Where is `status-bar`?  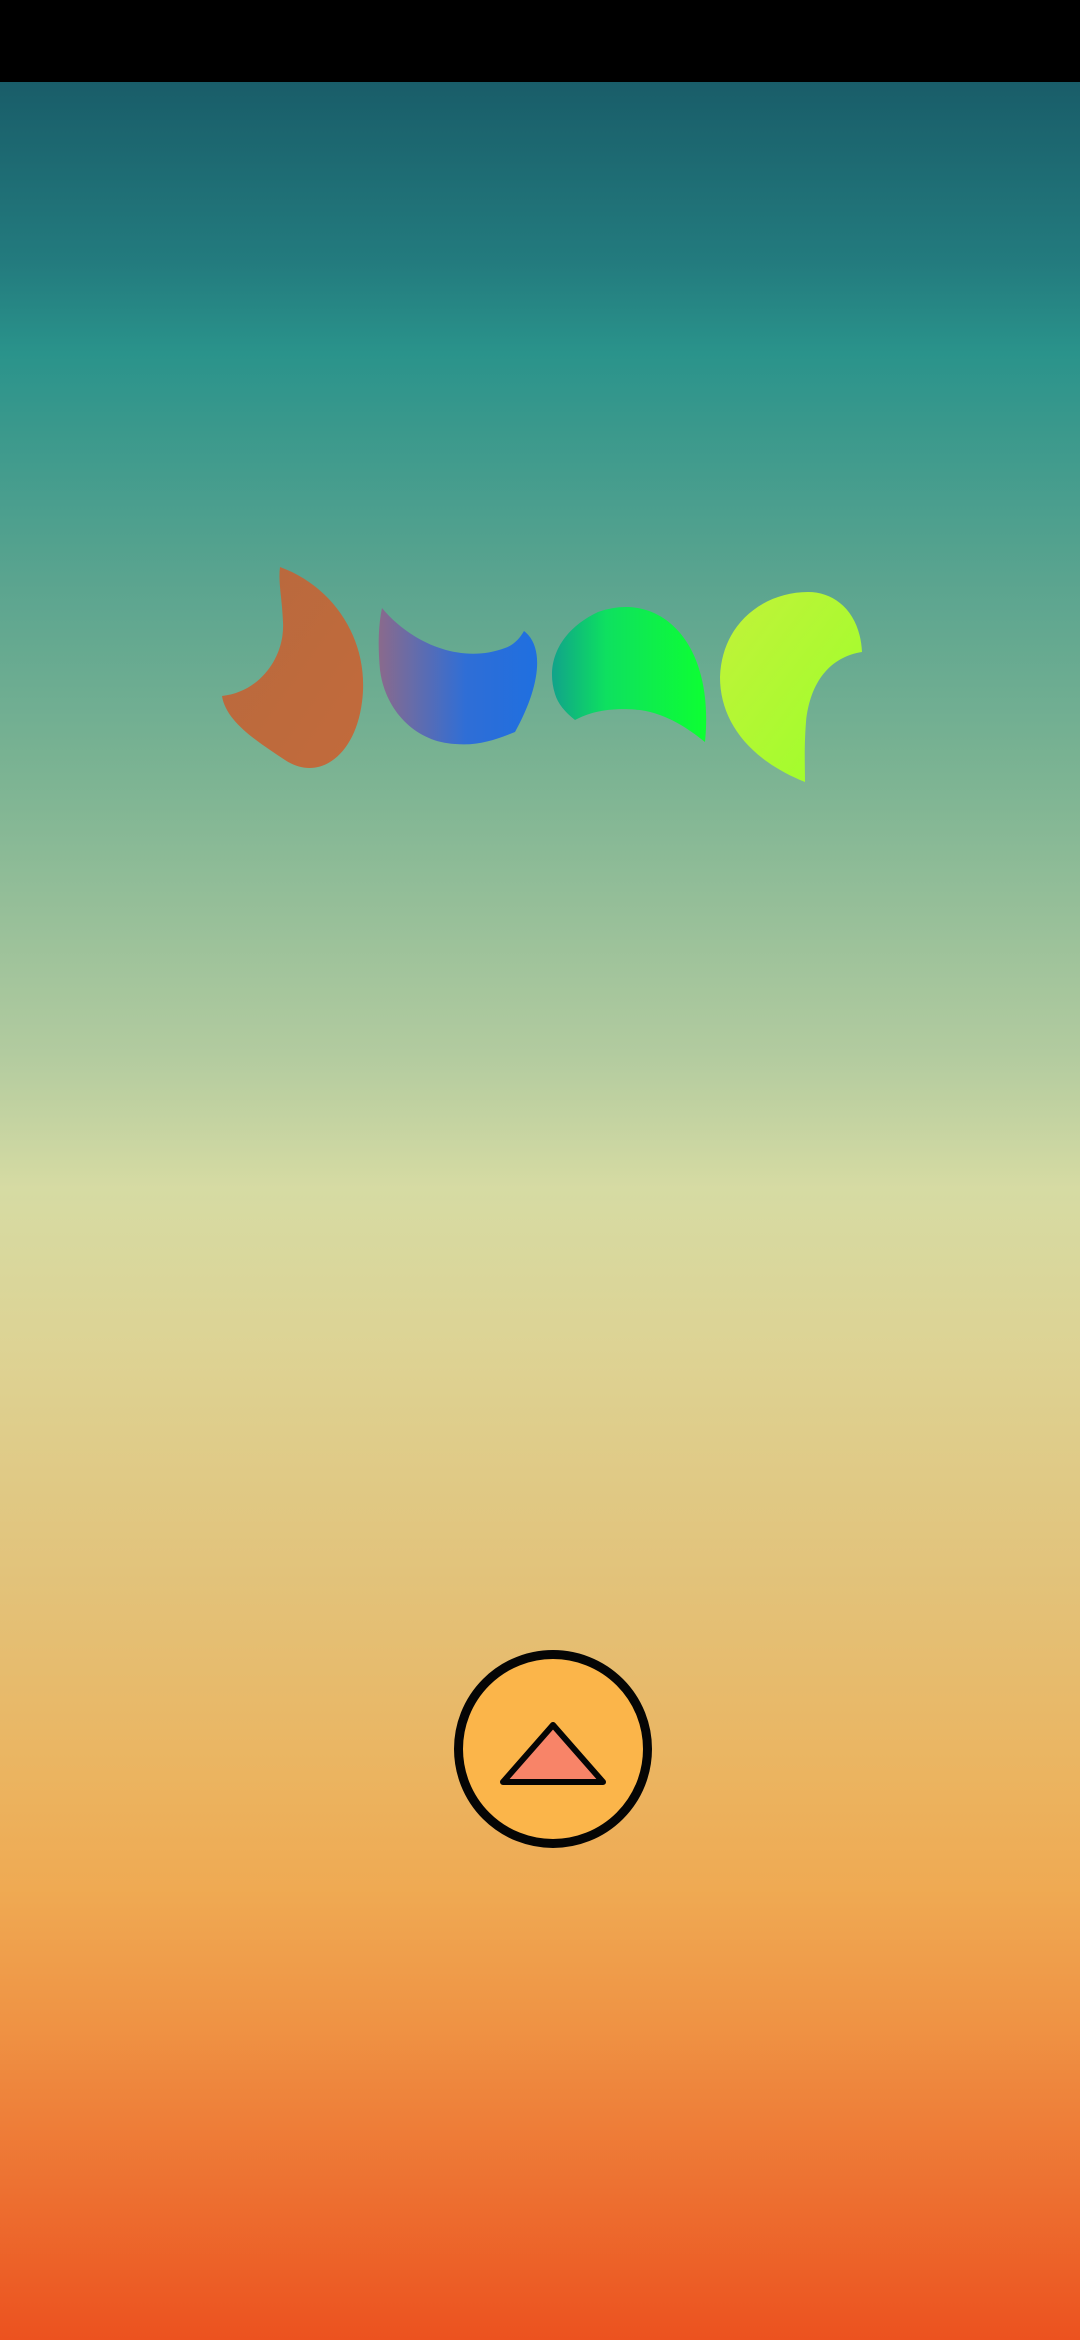 status-bar is located at coordinates (540, 41).